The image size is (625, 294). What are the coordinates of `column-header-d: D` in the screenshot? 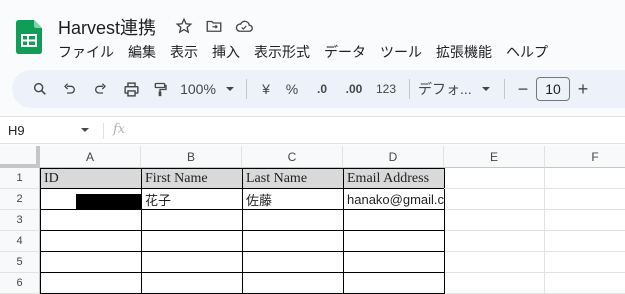 It's located at (393, 157).